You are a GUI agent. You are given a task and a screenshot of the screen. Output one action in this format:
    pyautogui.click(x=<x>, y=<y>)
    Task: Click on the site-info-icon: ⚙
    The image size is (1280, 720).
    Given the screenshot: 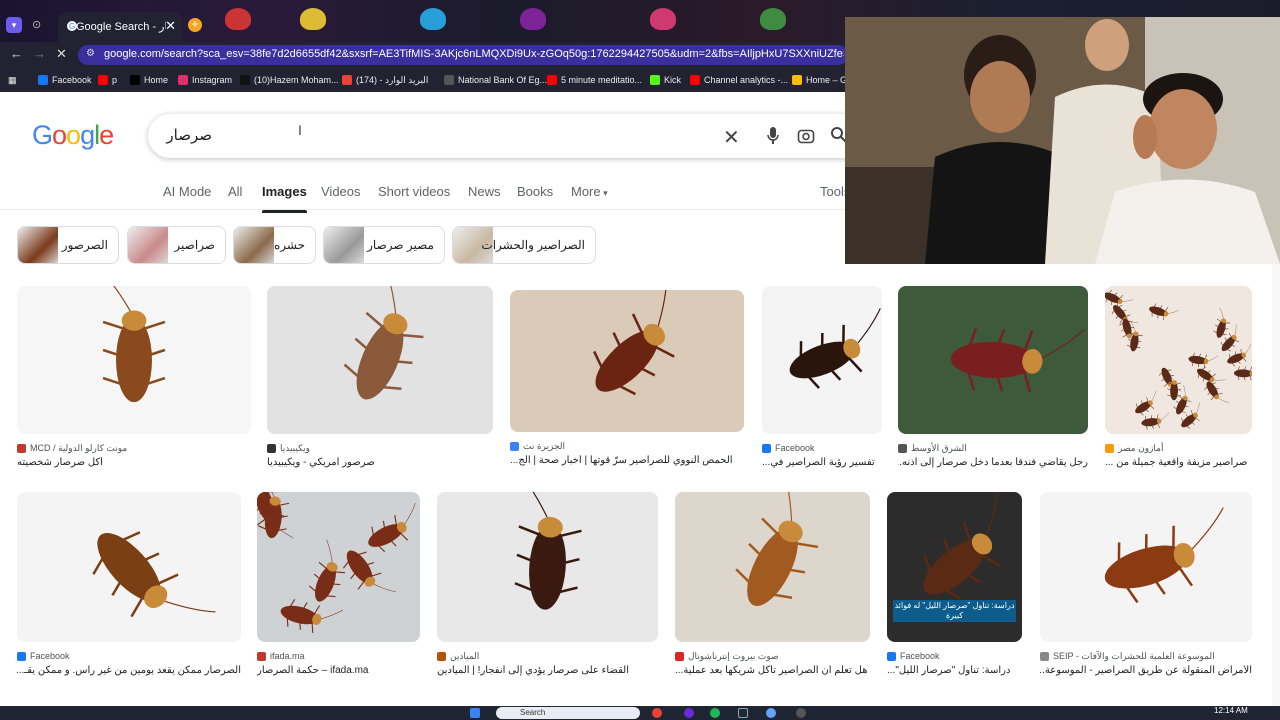 What is the action you would take?
    pyautogui.click(x=90, y=53)
    